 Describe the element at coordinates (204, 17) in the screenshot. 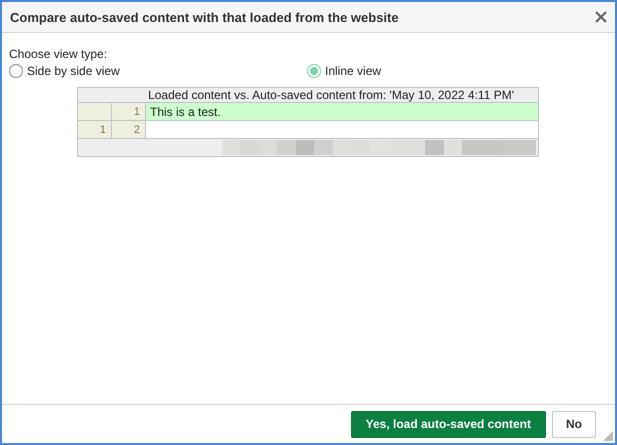

I see `dialog-title: Compare auto-saved content with that loaded from the website` at that location.